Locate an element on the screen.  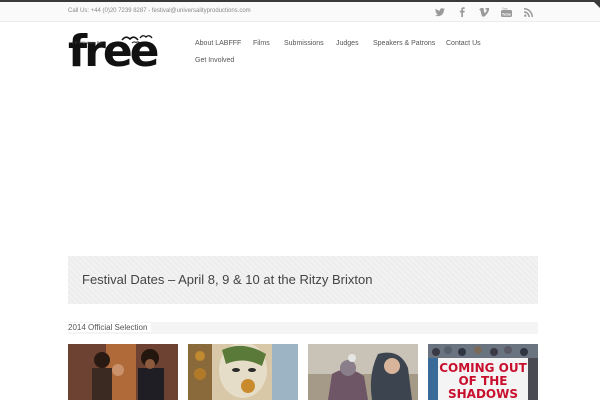
nav-item-judges: Judges is located at coordinates (347, 43).